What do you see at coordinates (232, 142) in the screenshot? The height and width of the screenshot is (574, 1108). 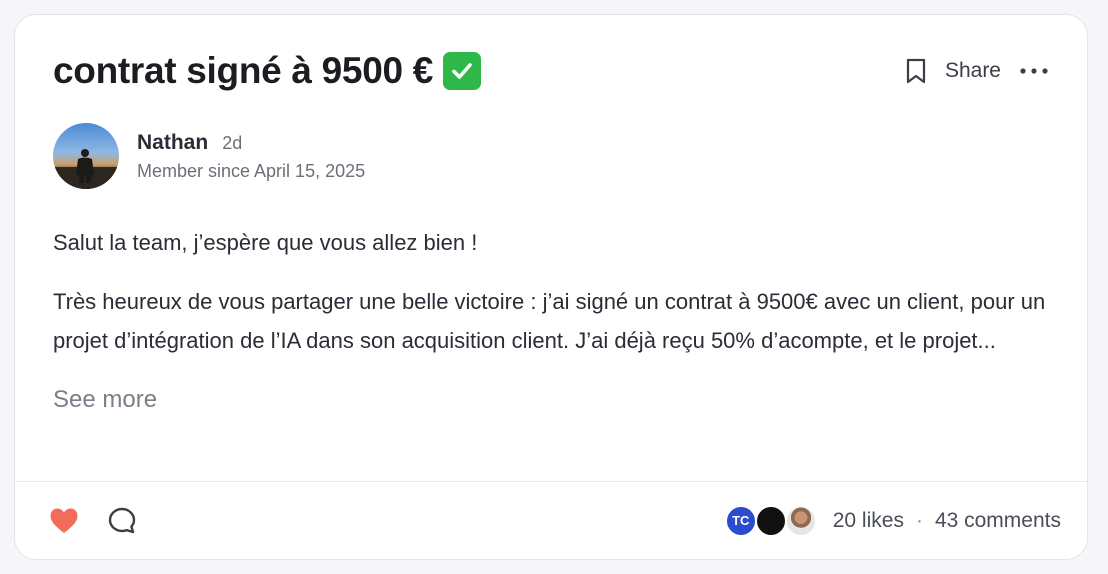 I see `post-time: 2d` at bounding box center [232, 142].